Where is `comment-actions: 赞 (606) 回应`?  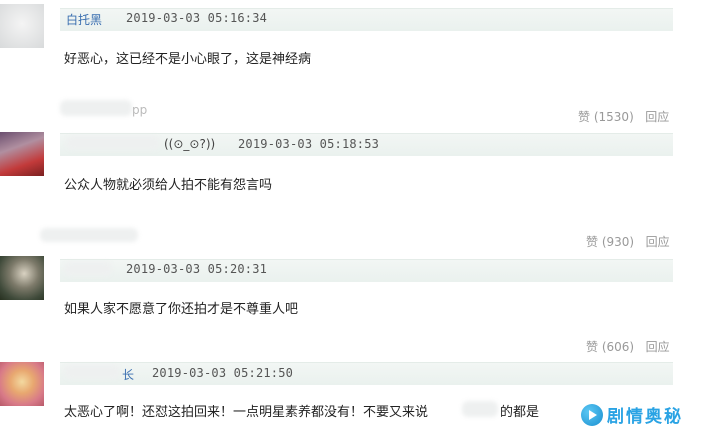
comment-actions: 赞 (606) 回应 is located at coordinates (628, 346).